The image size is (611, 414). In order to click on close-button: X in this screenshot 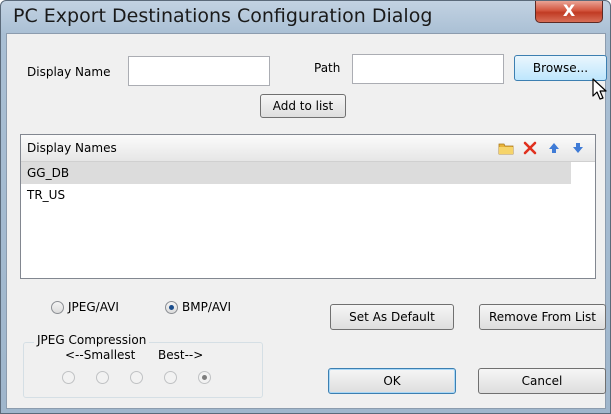, I will do `click(569, 12)`.